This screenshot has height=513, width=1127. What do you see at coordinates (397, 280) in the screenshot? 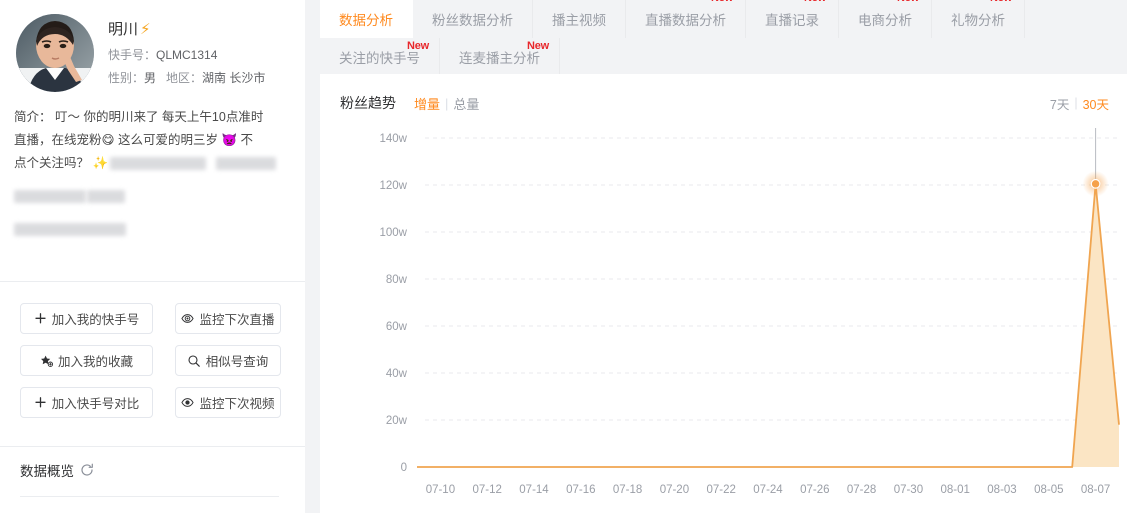
I see `y-axis-tick: 80w` at bounding box center [397, 280].